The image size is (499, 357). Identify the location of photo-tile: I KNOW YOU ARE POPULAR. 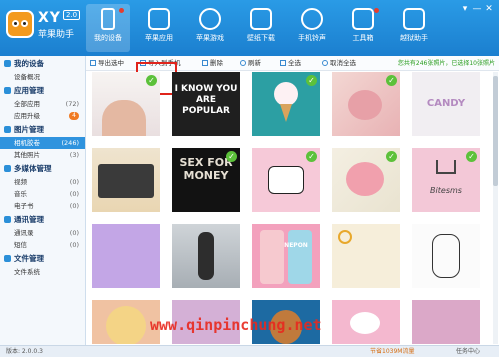
(206, 104).